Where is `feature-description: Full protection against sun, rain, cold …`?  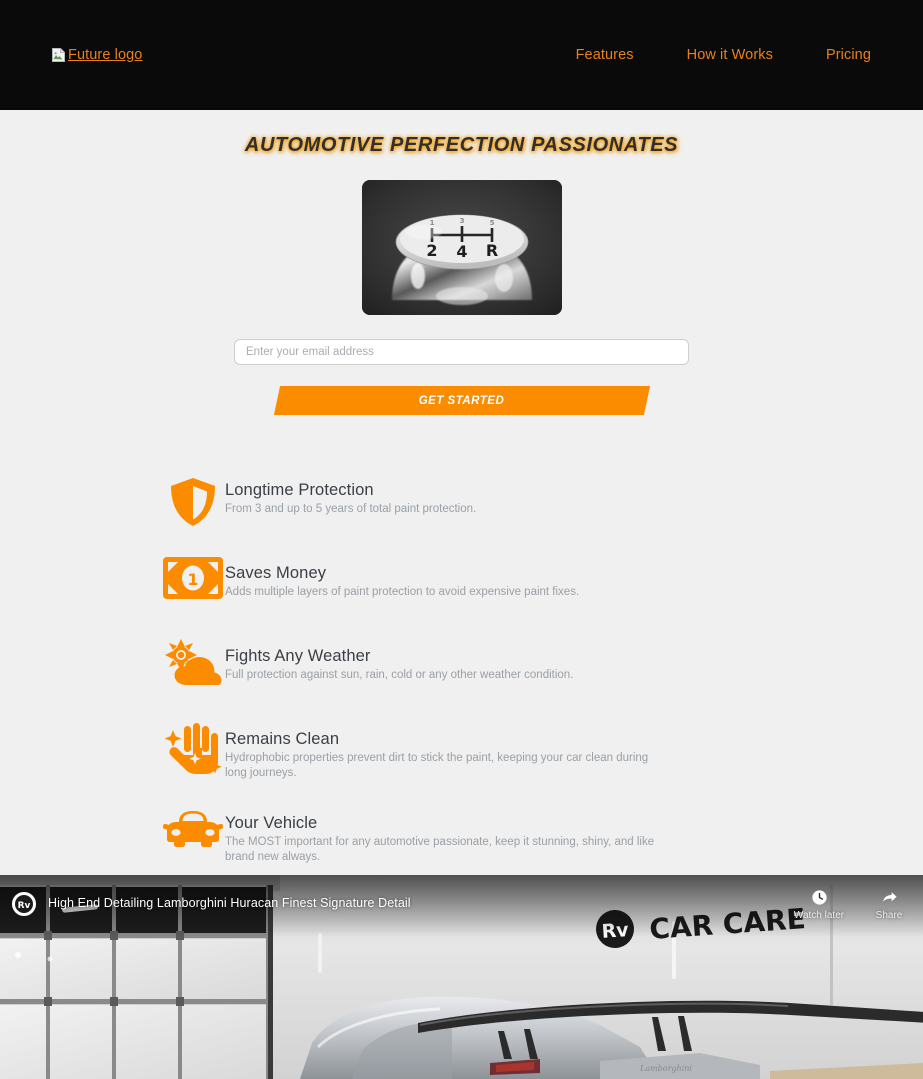 feature-description: Full protection against sun, rain, cold … is located at coordinates (399, 674).